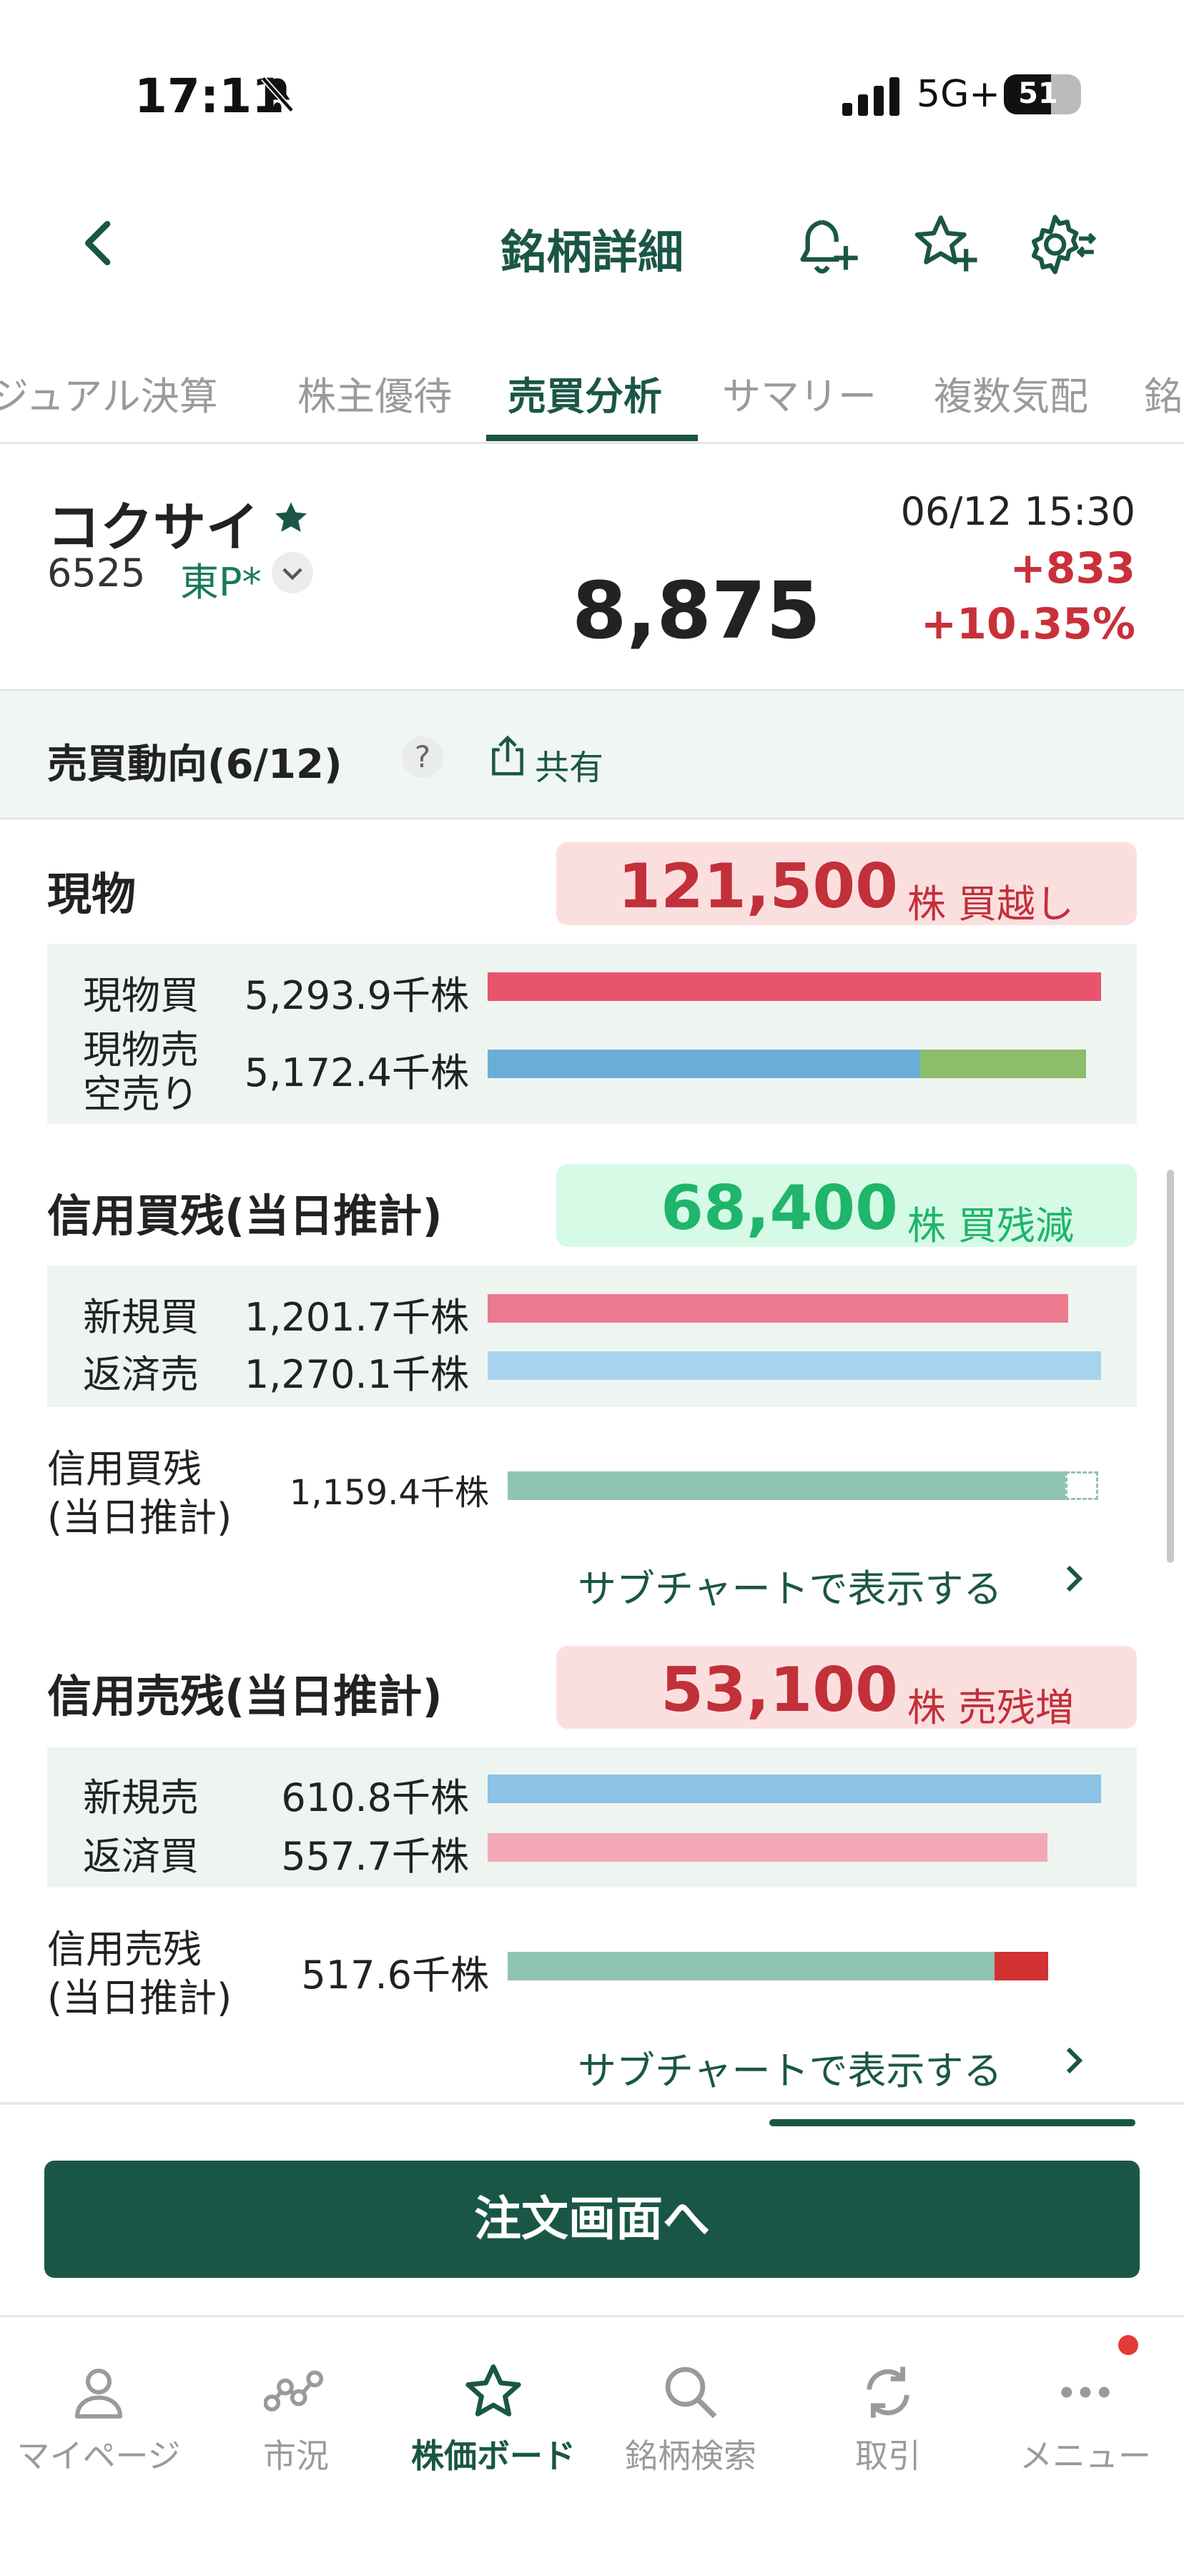  Describe the element at coordinates (1081, 1485) in the screenshot. I see `margin-buy-decrease-marker` at that location.